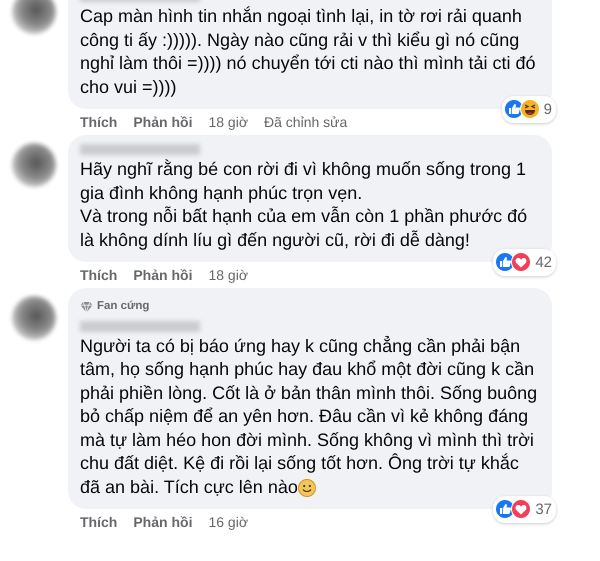 This screenshot has height=561, width=600. Describe the element at coordinates (524, 262) in the screenshot. I see `reaction-summary: 42` at that location.